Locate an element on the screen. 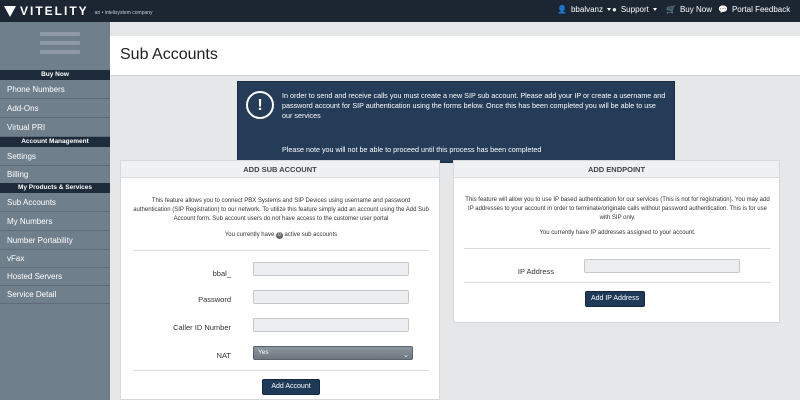 This screenshot has height=400, width=800. username-input is located at coordinates (331, 269).